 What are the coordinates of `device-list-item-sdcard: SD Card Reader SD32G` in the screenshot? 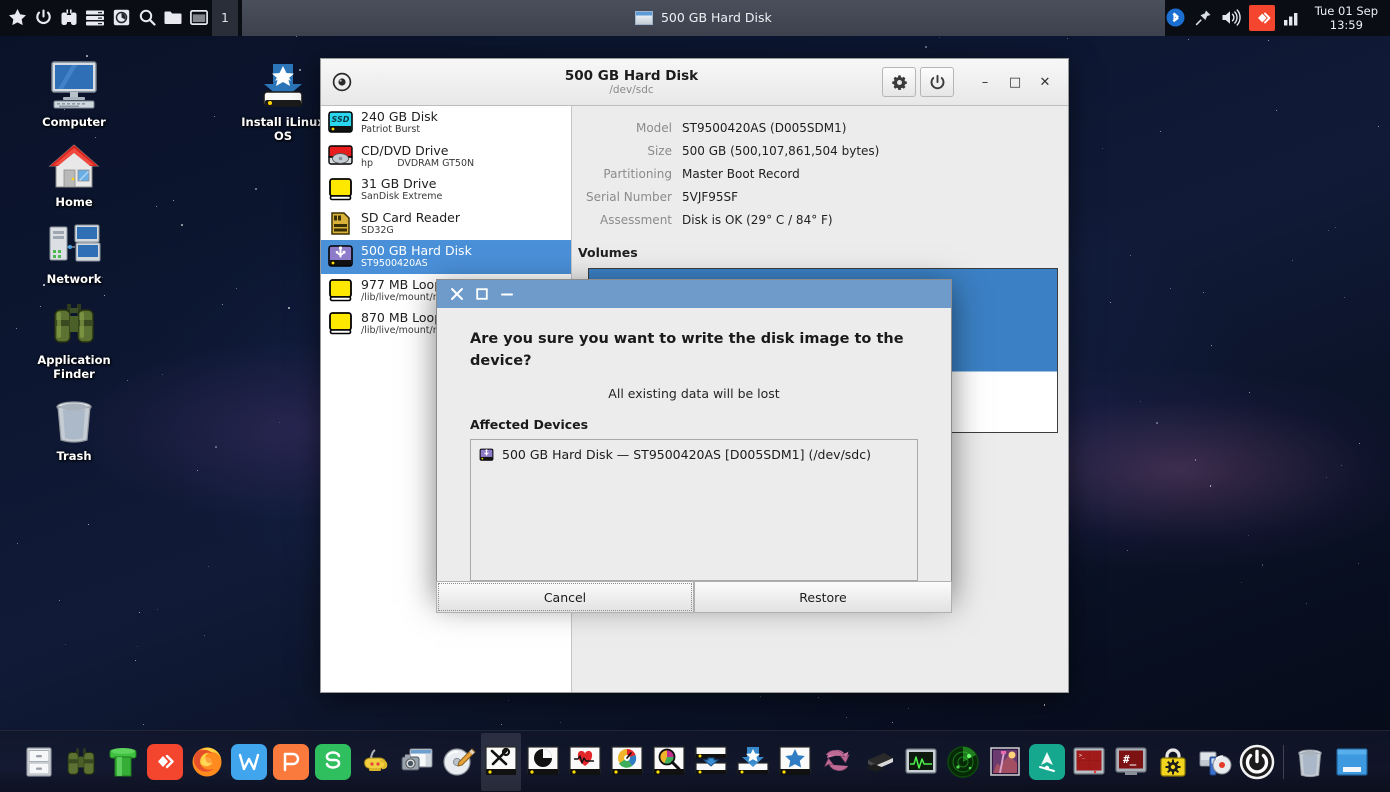 It's located at (446, 224).